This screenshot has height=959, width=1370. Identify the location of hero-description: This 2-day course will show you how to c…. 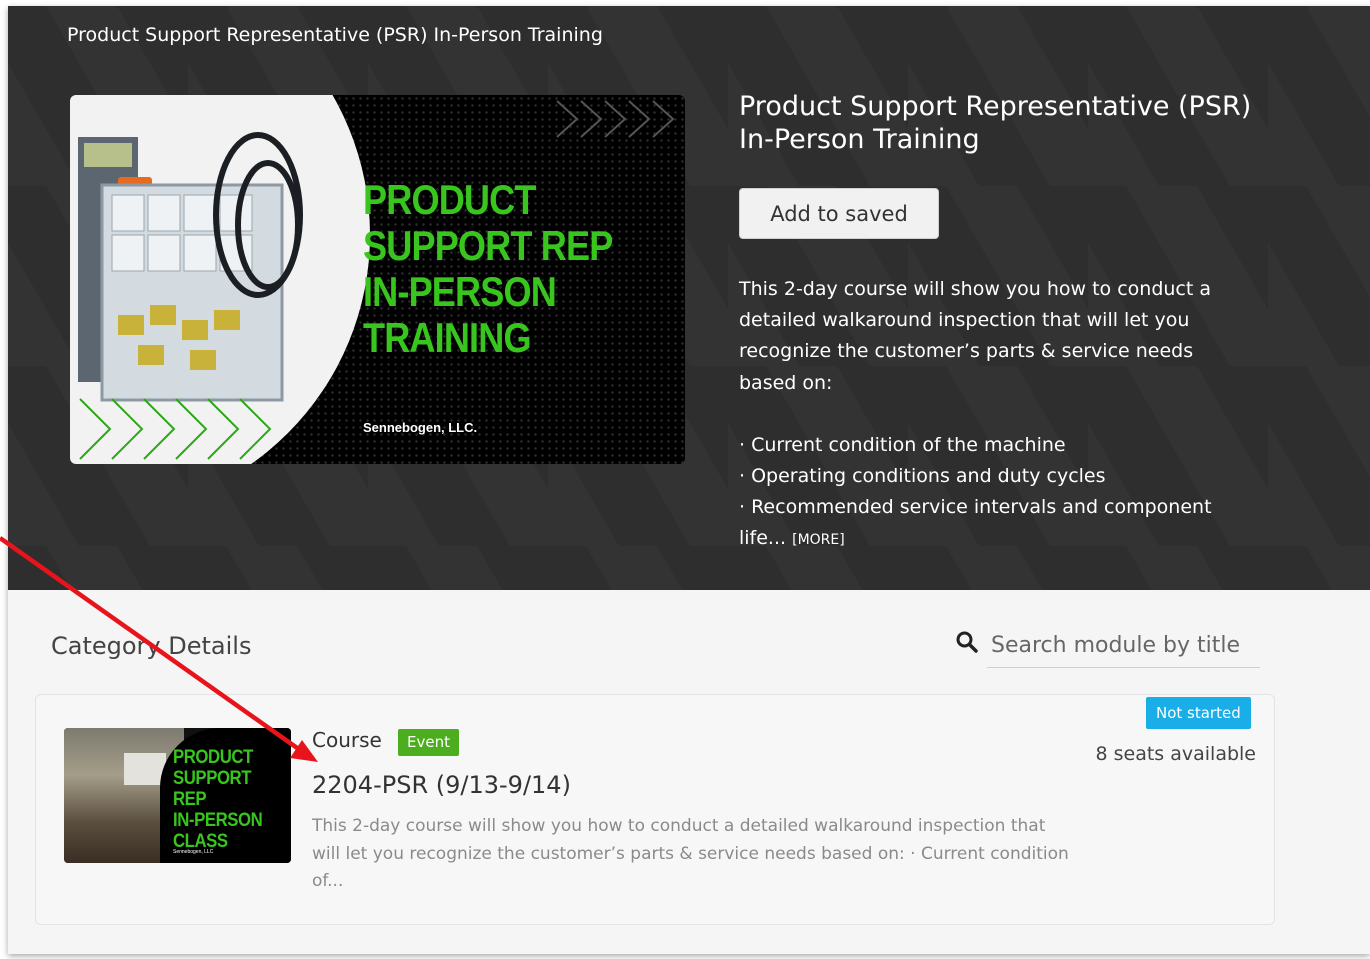
(989, 415).